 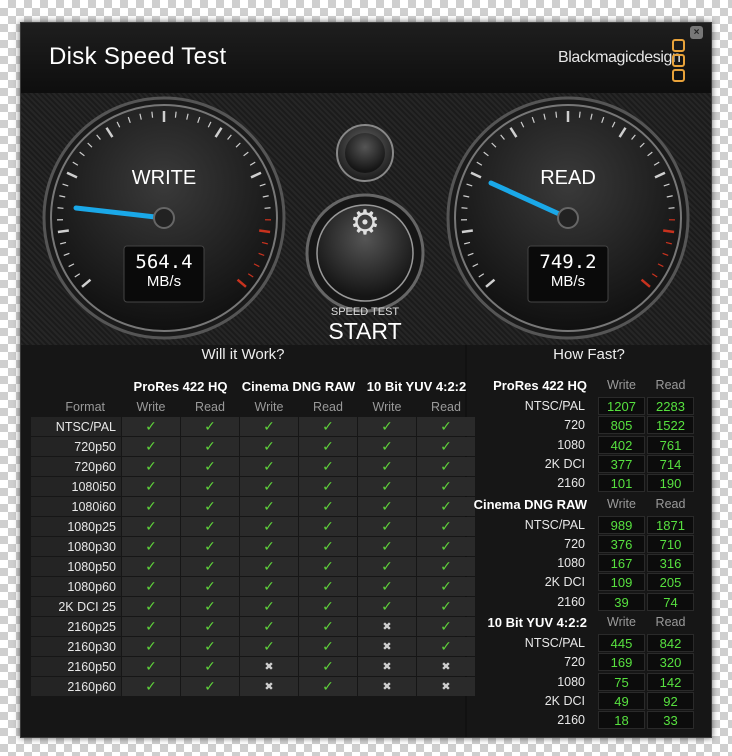 What do you see at coordinates (670, 445) in the screenshot?
I see `read-speed-value: 761` at bounding box center [670, 445].